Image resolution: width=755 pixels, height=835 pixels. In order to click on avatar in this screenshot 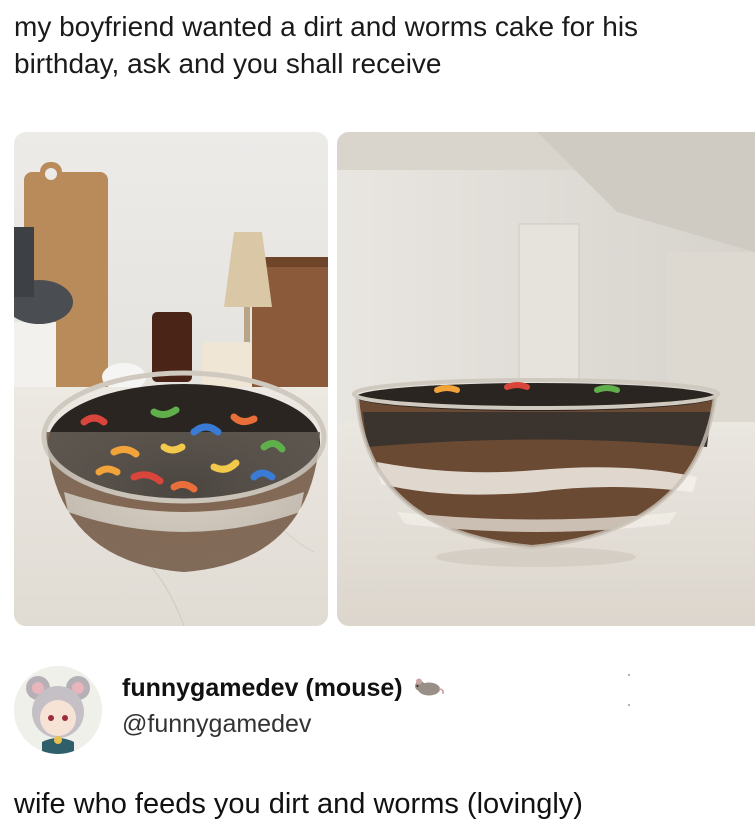, I will do `click(58, 710)`.